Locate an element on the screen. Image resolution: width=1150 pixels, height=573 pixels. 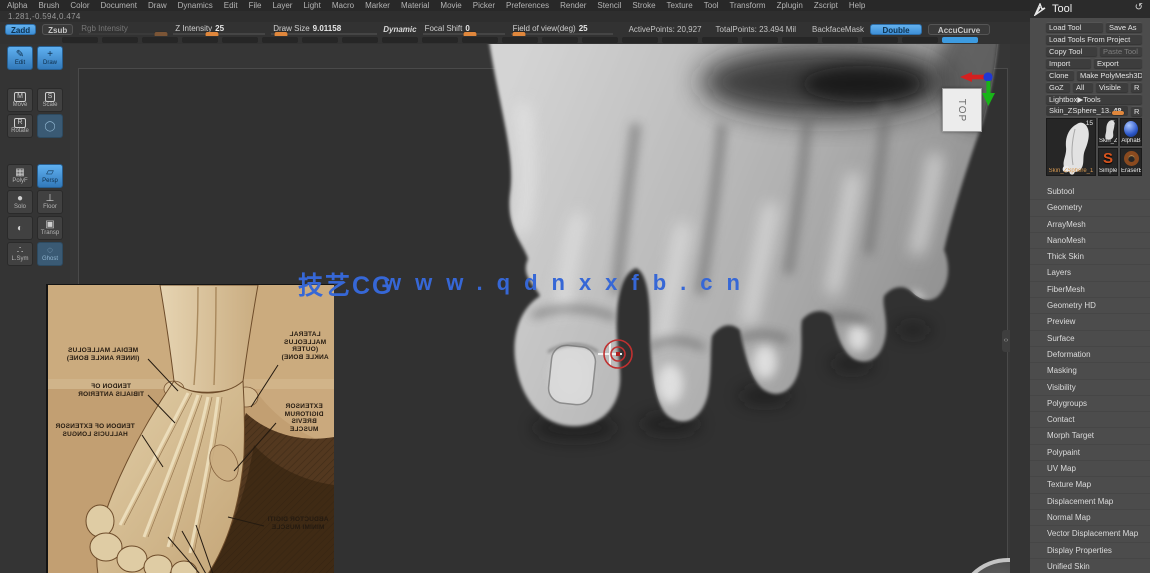
load-tools-from-project-button: Load Tools From Project is located at coordinates (1094, 39).